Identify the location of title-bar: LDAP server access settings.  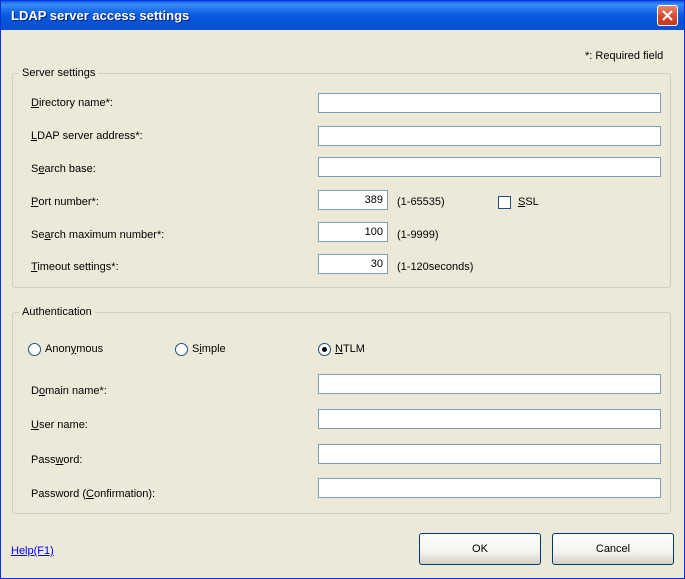
(342, 15).